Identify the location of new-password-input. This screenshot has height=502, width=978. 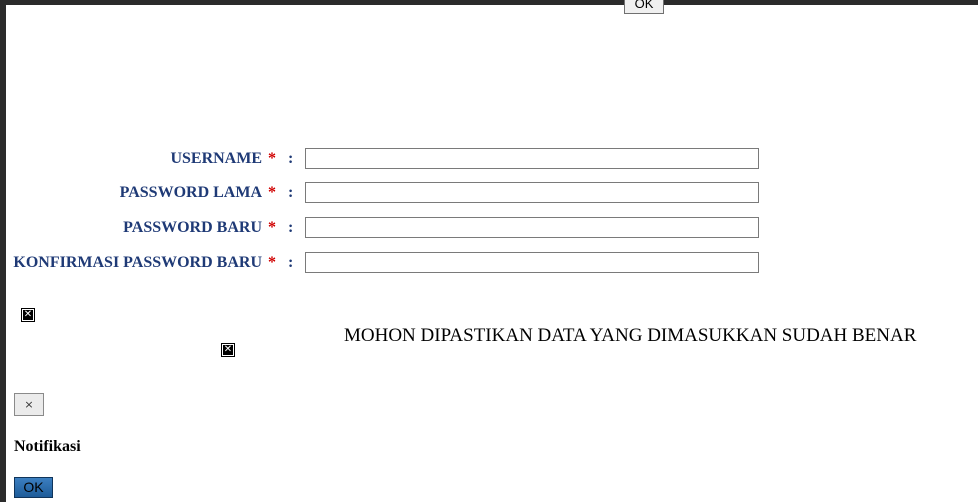
(532, 227).